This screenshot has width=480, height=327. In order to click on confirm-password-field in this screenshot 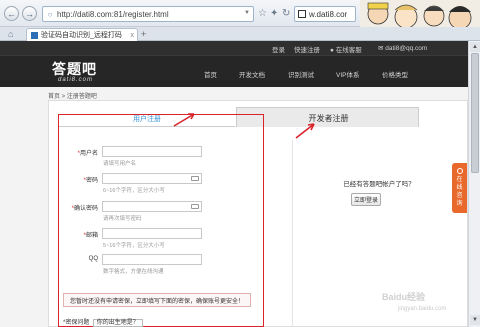, I will do `click(152, 206)`.